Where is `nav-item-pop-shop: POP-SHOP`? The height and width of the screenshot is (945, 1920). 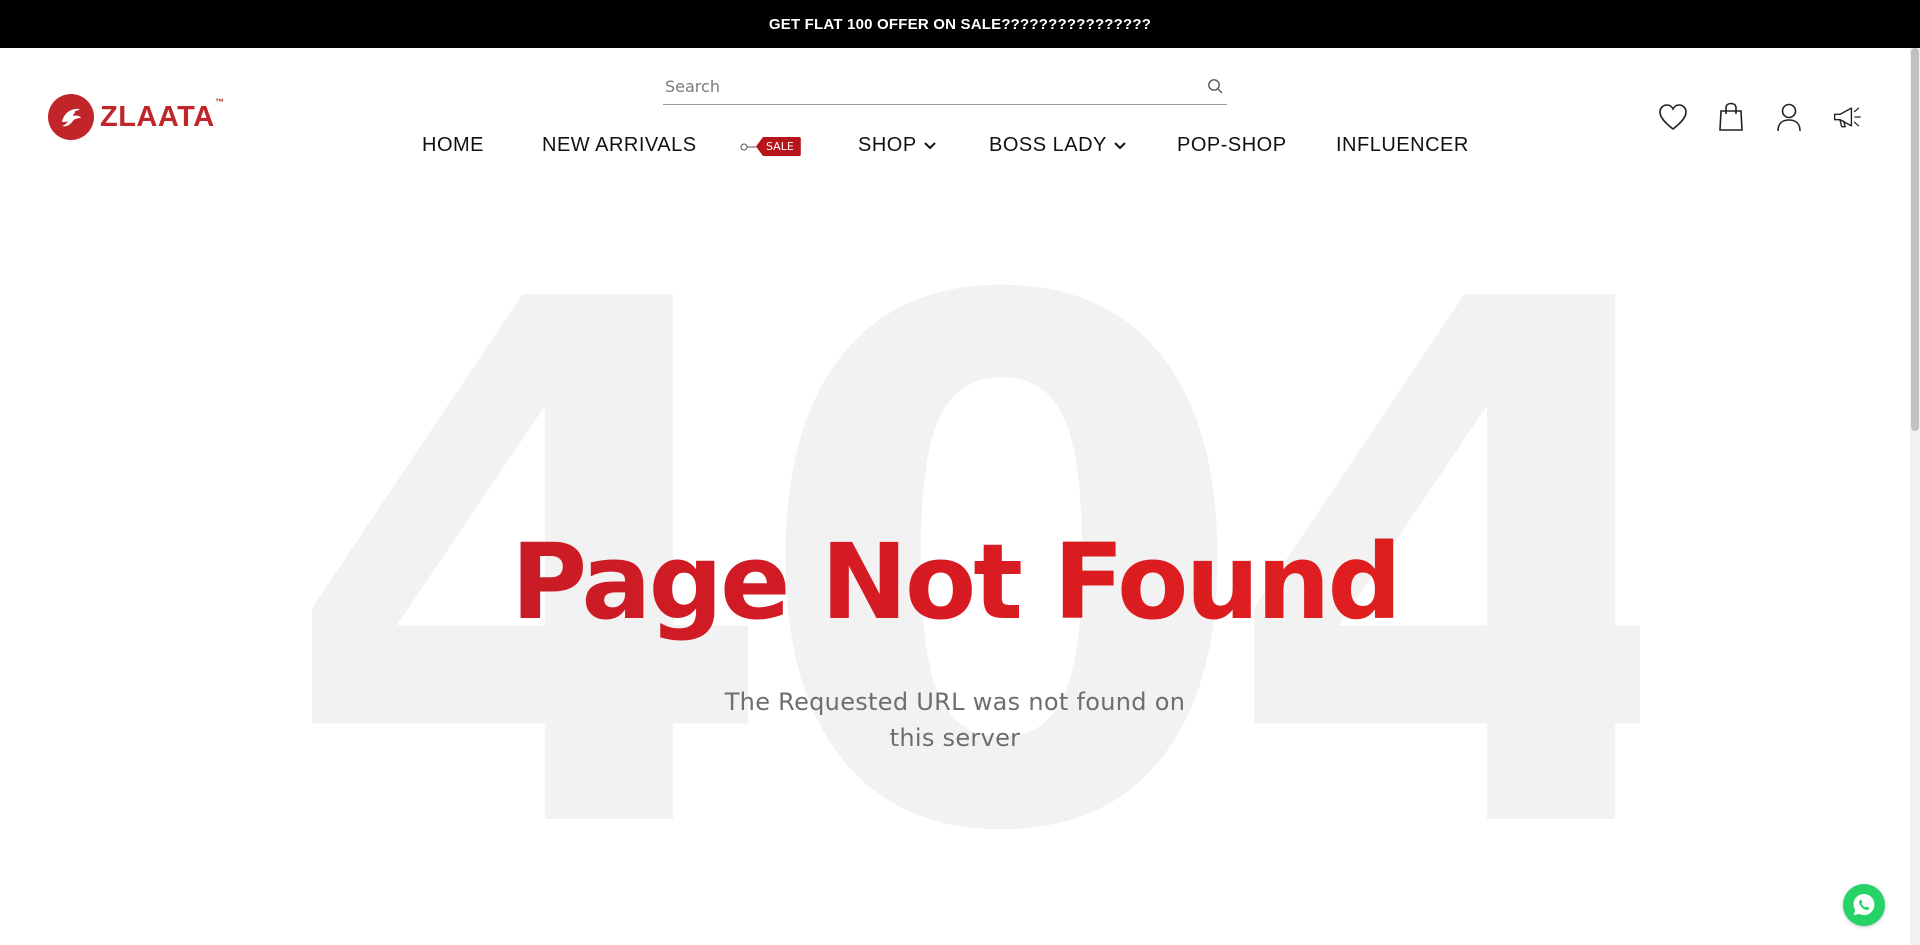 nav-item-pop-shop: POP-SHOP is located at coordinates (1232, 145).